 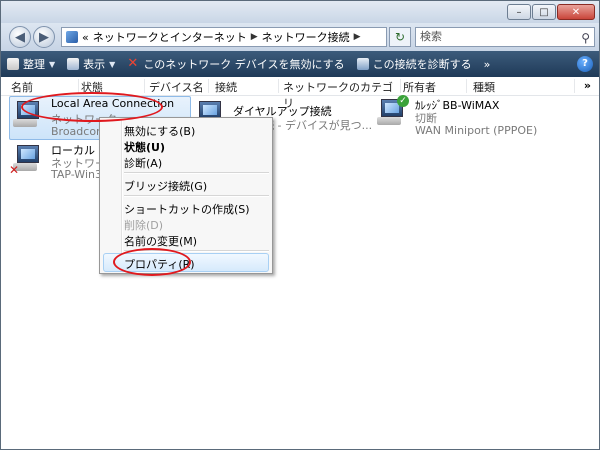 I want to click on maximize-button: □, so click(x=544, y=12).